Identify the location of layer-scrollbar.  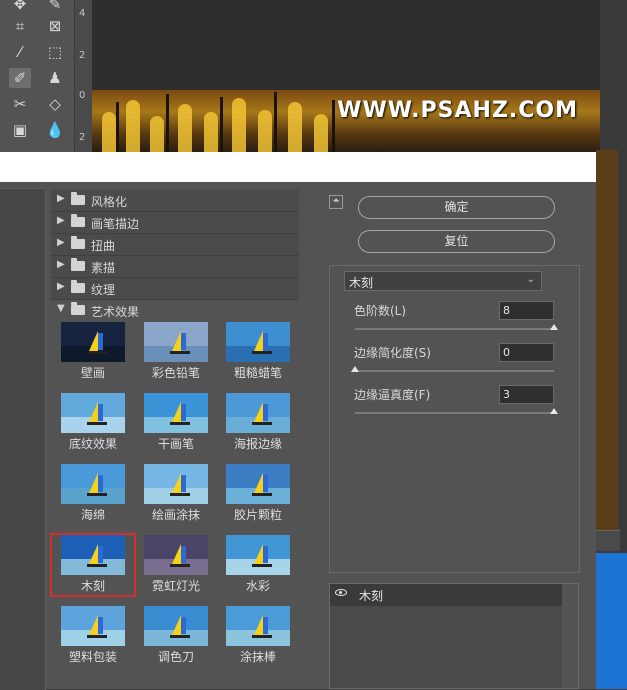
(570, 636).